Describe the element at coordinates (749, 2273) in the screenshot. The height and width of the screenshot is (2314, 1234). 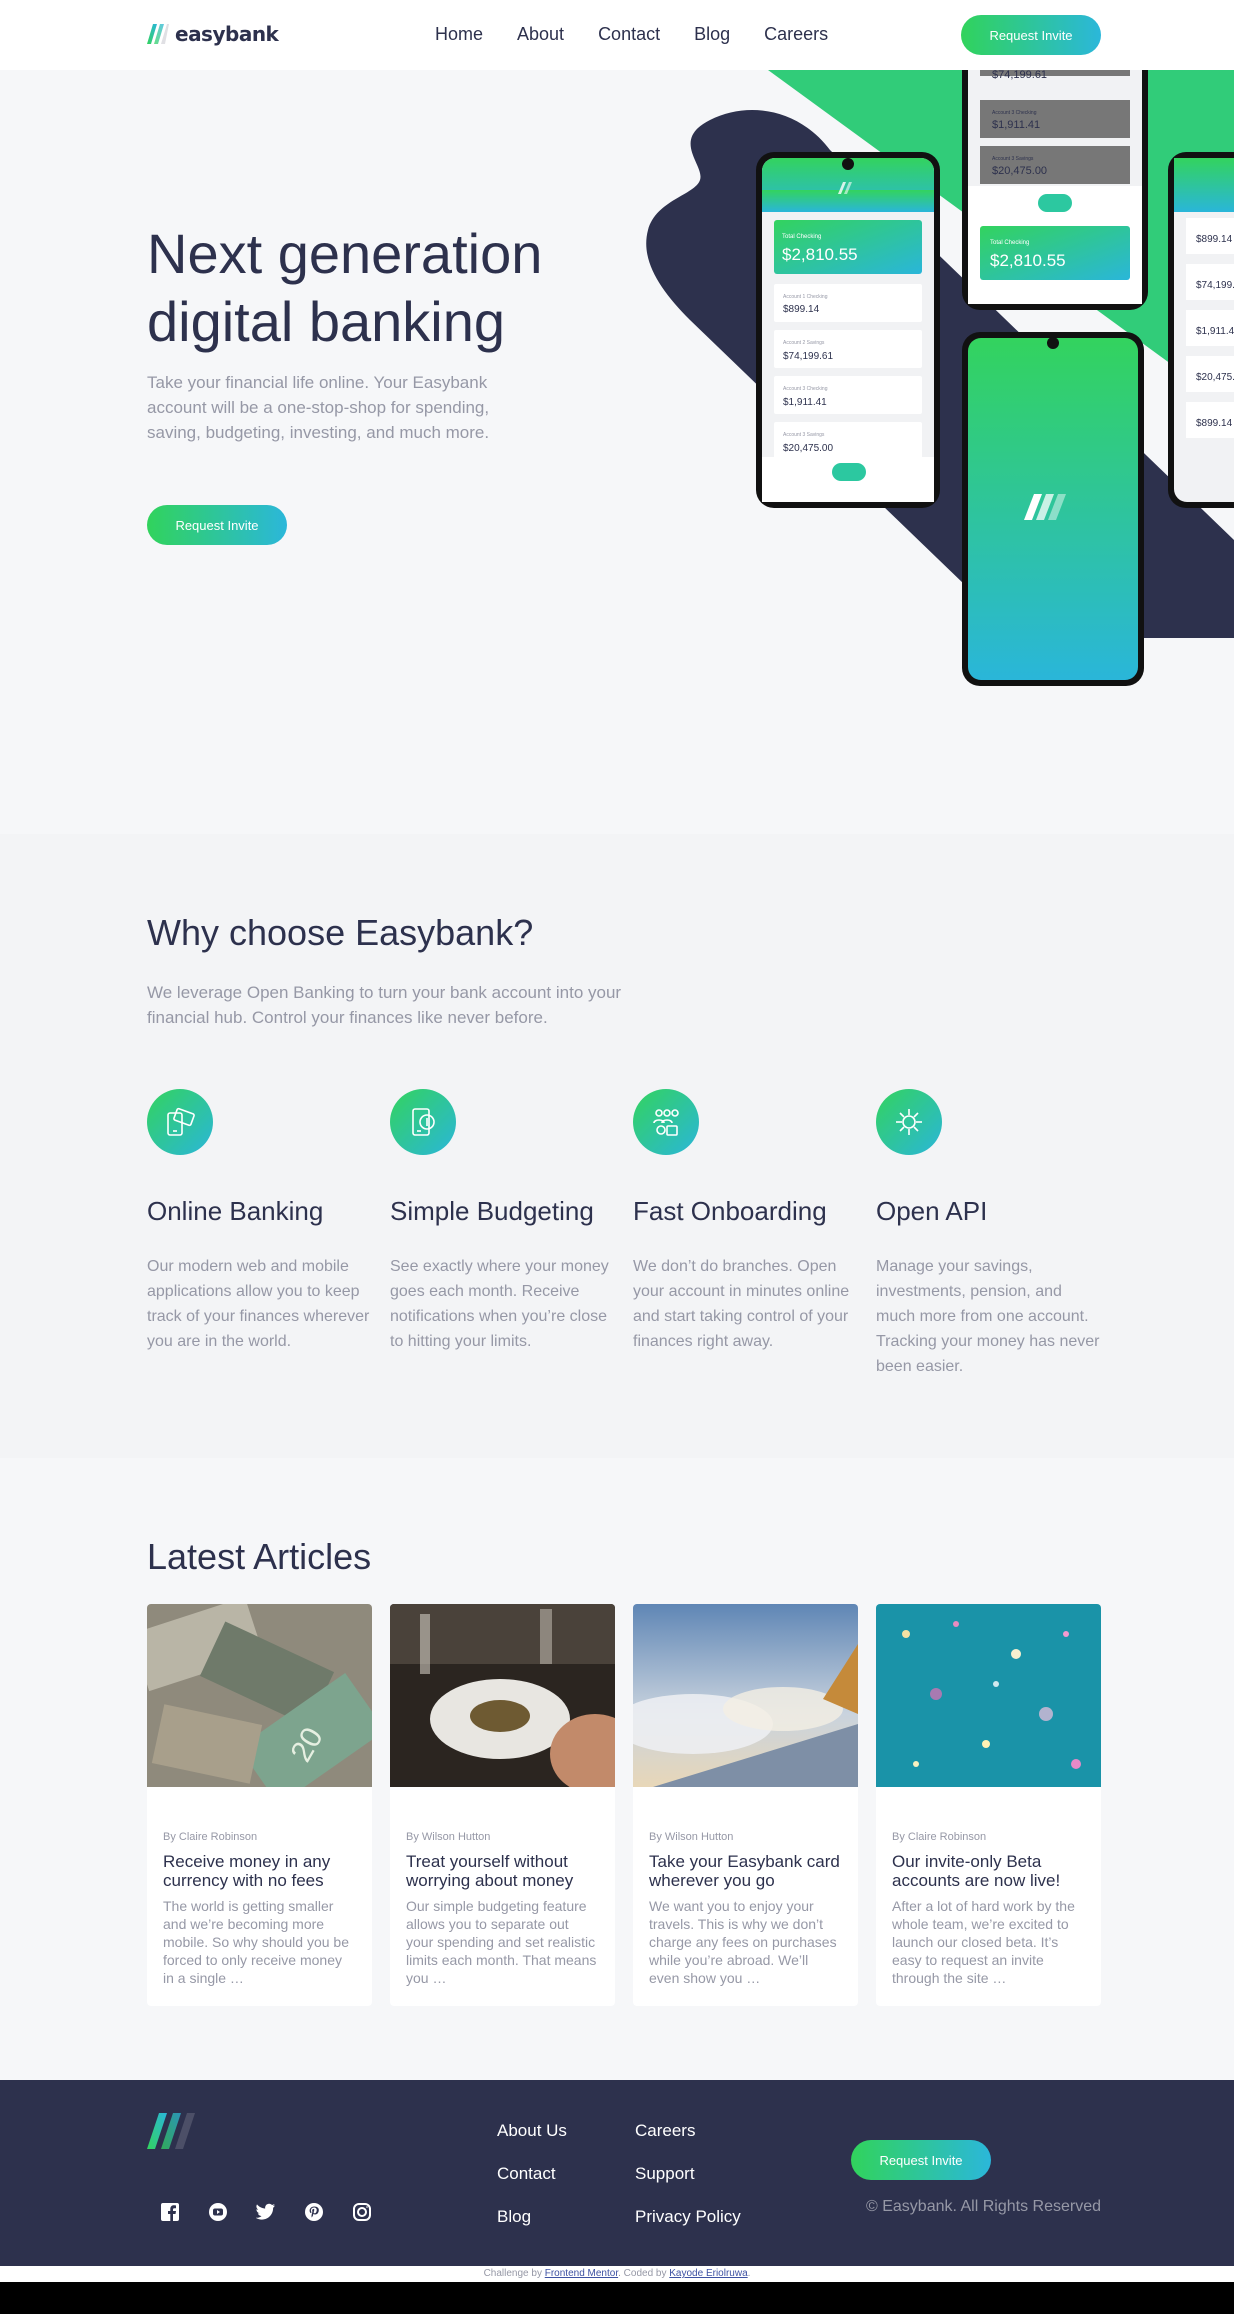
I see `attribution-suffix: .` at that location.